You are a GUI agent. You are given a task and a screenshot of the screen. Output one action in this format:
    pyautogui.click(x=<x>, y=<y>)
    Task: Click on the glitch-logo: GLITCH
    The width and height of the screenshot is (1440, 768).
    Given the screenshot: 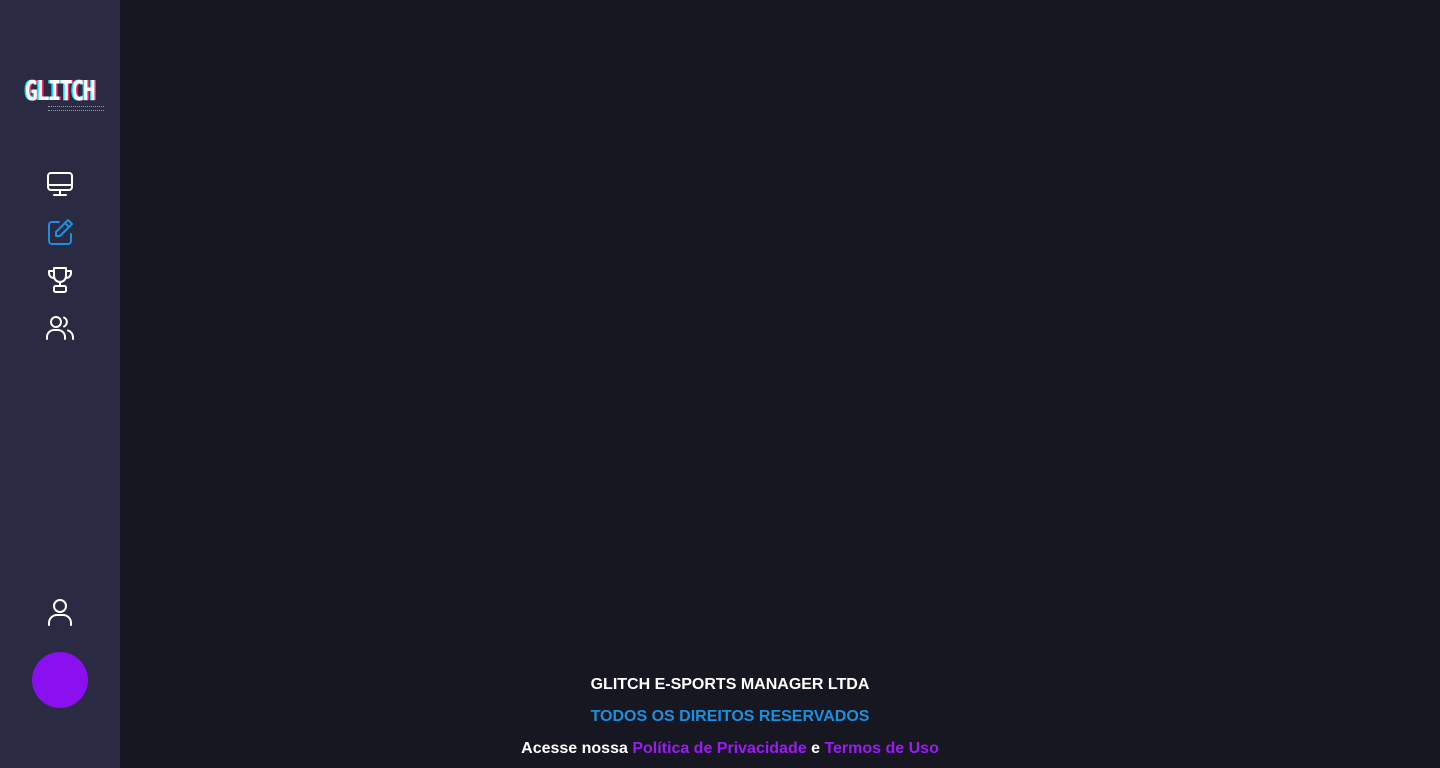 What is the action you would take?
    pyautogui.click(x=60, y=91)
    